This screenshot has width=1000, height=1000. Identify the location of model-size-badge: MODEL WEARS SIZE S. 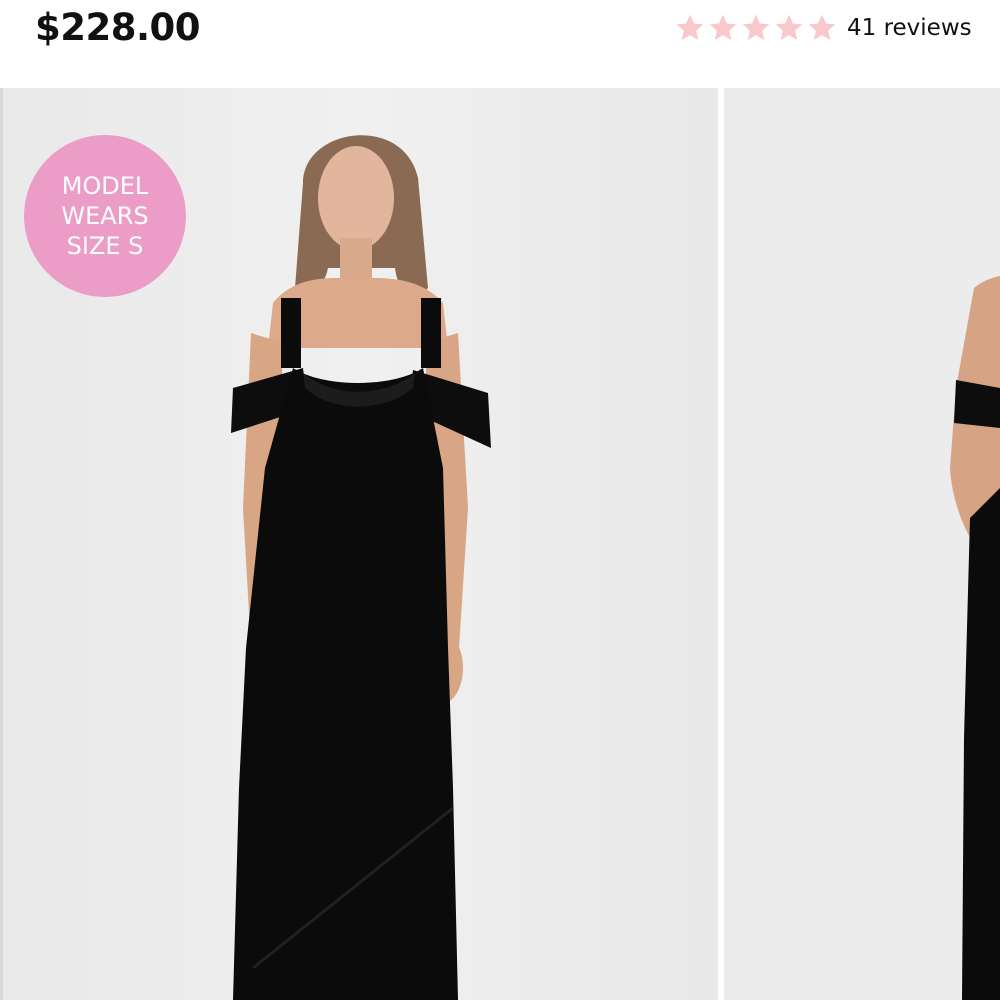
(105, 216).